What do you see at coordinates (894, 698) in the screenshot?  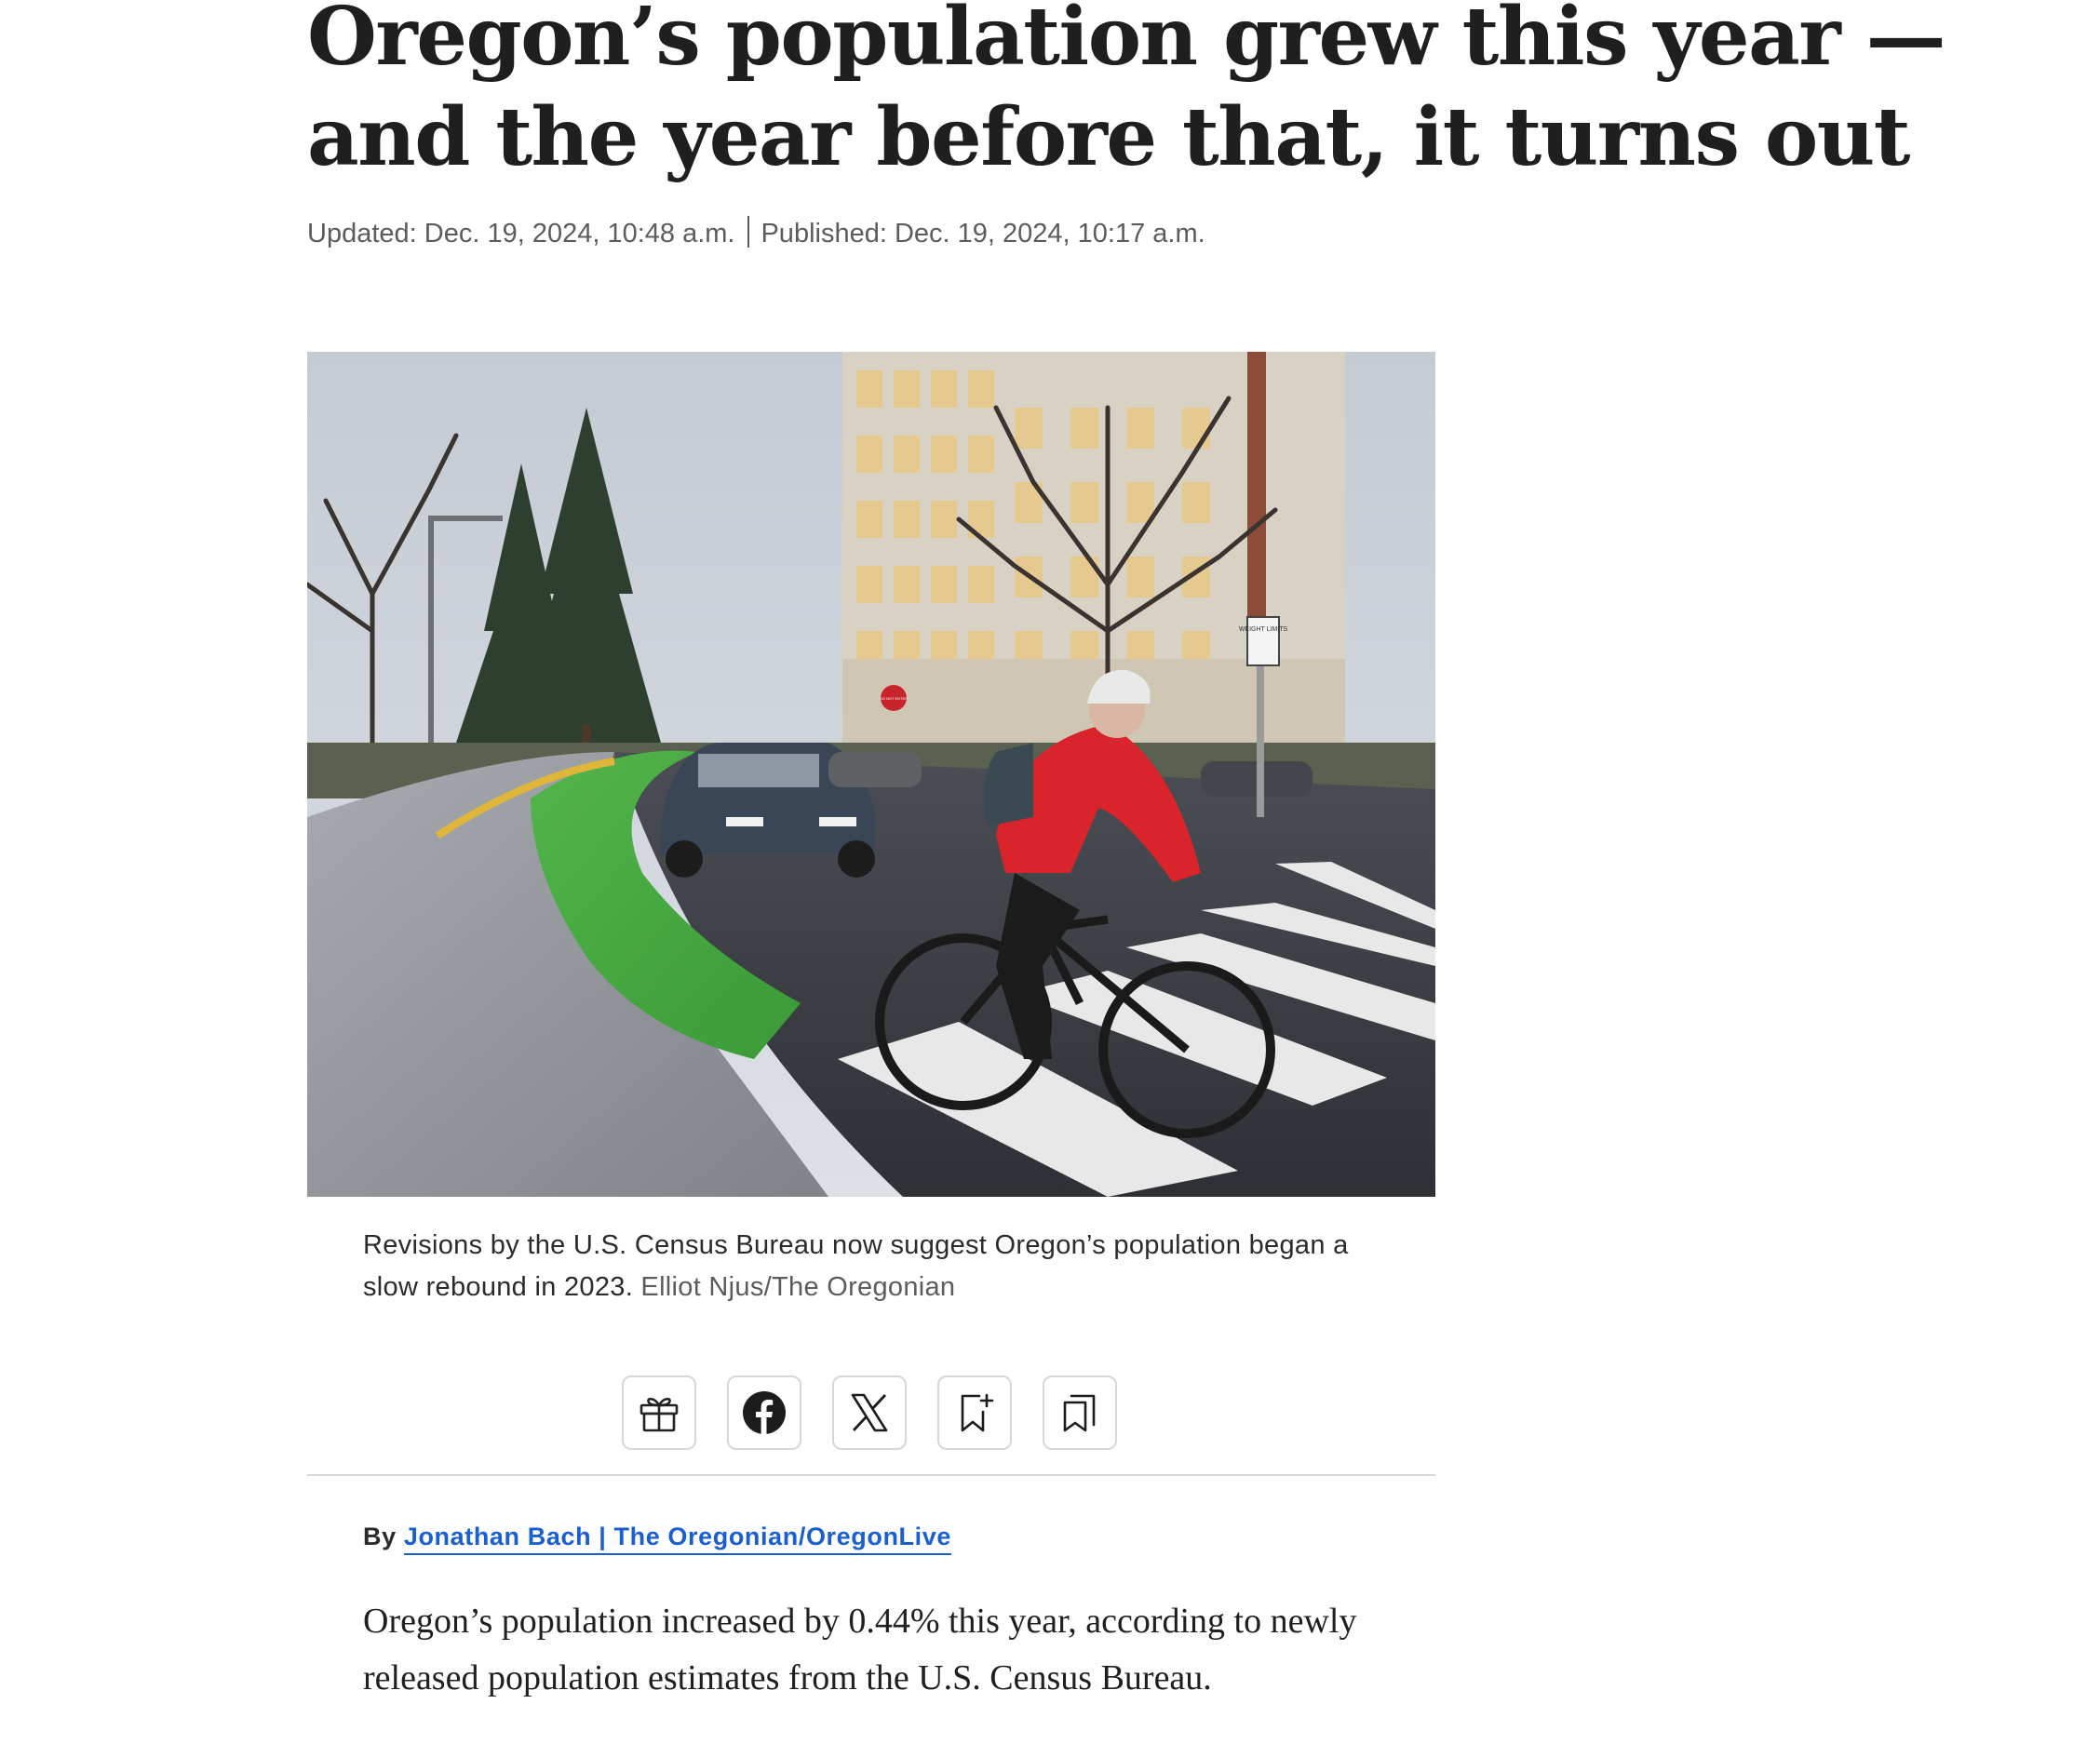 I see `do-not-enter-sign-text: DO NOT ENTER` at bounding box center [894, 698].